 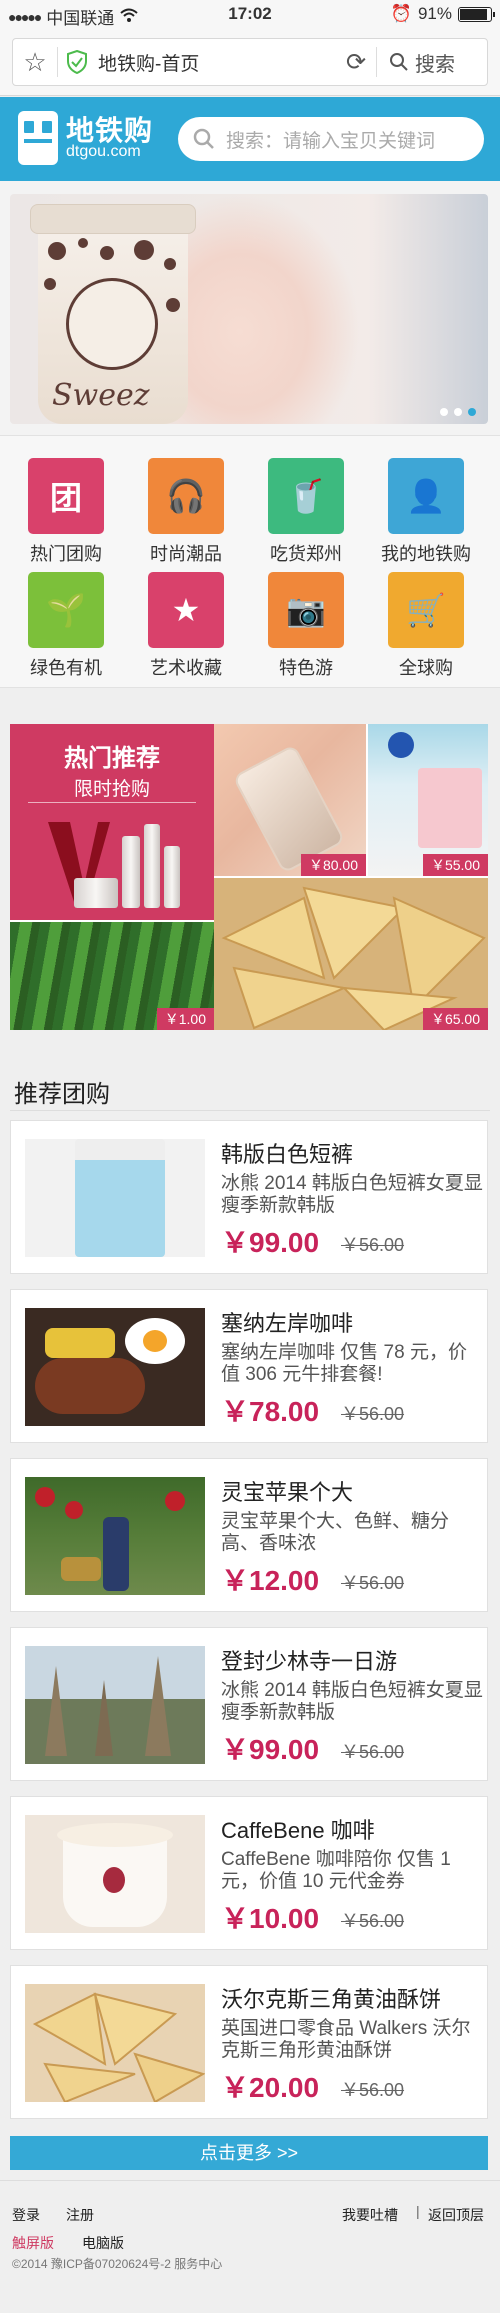 I want to click on category-item: 🎧 时尚潮品, so click(x=186, y=512).